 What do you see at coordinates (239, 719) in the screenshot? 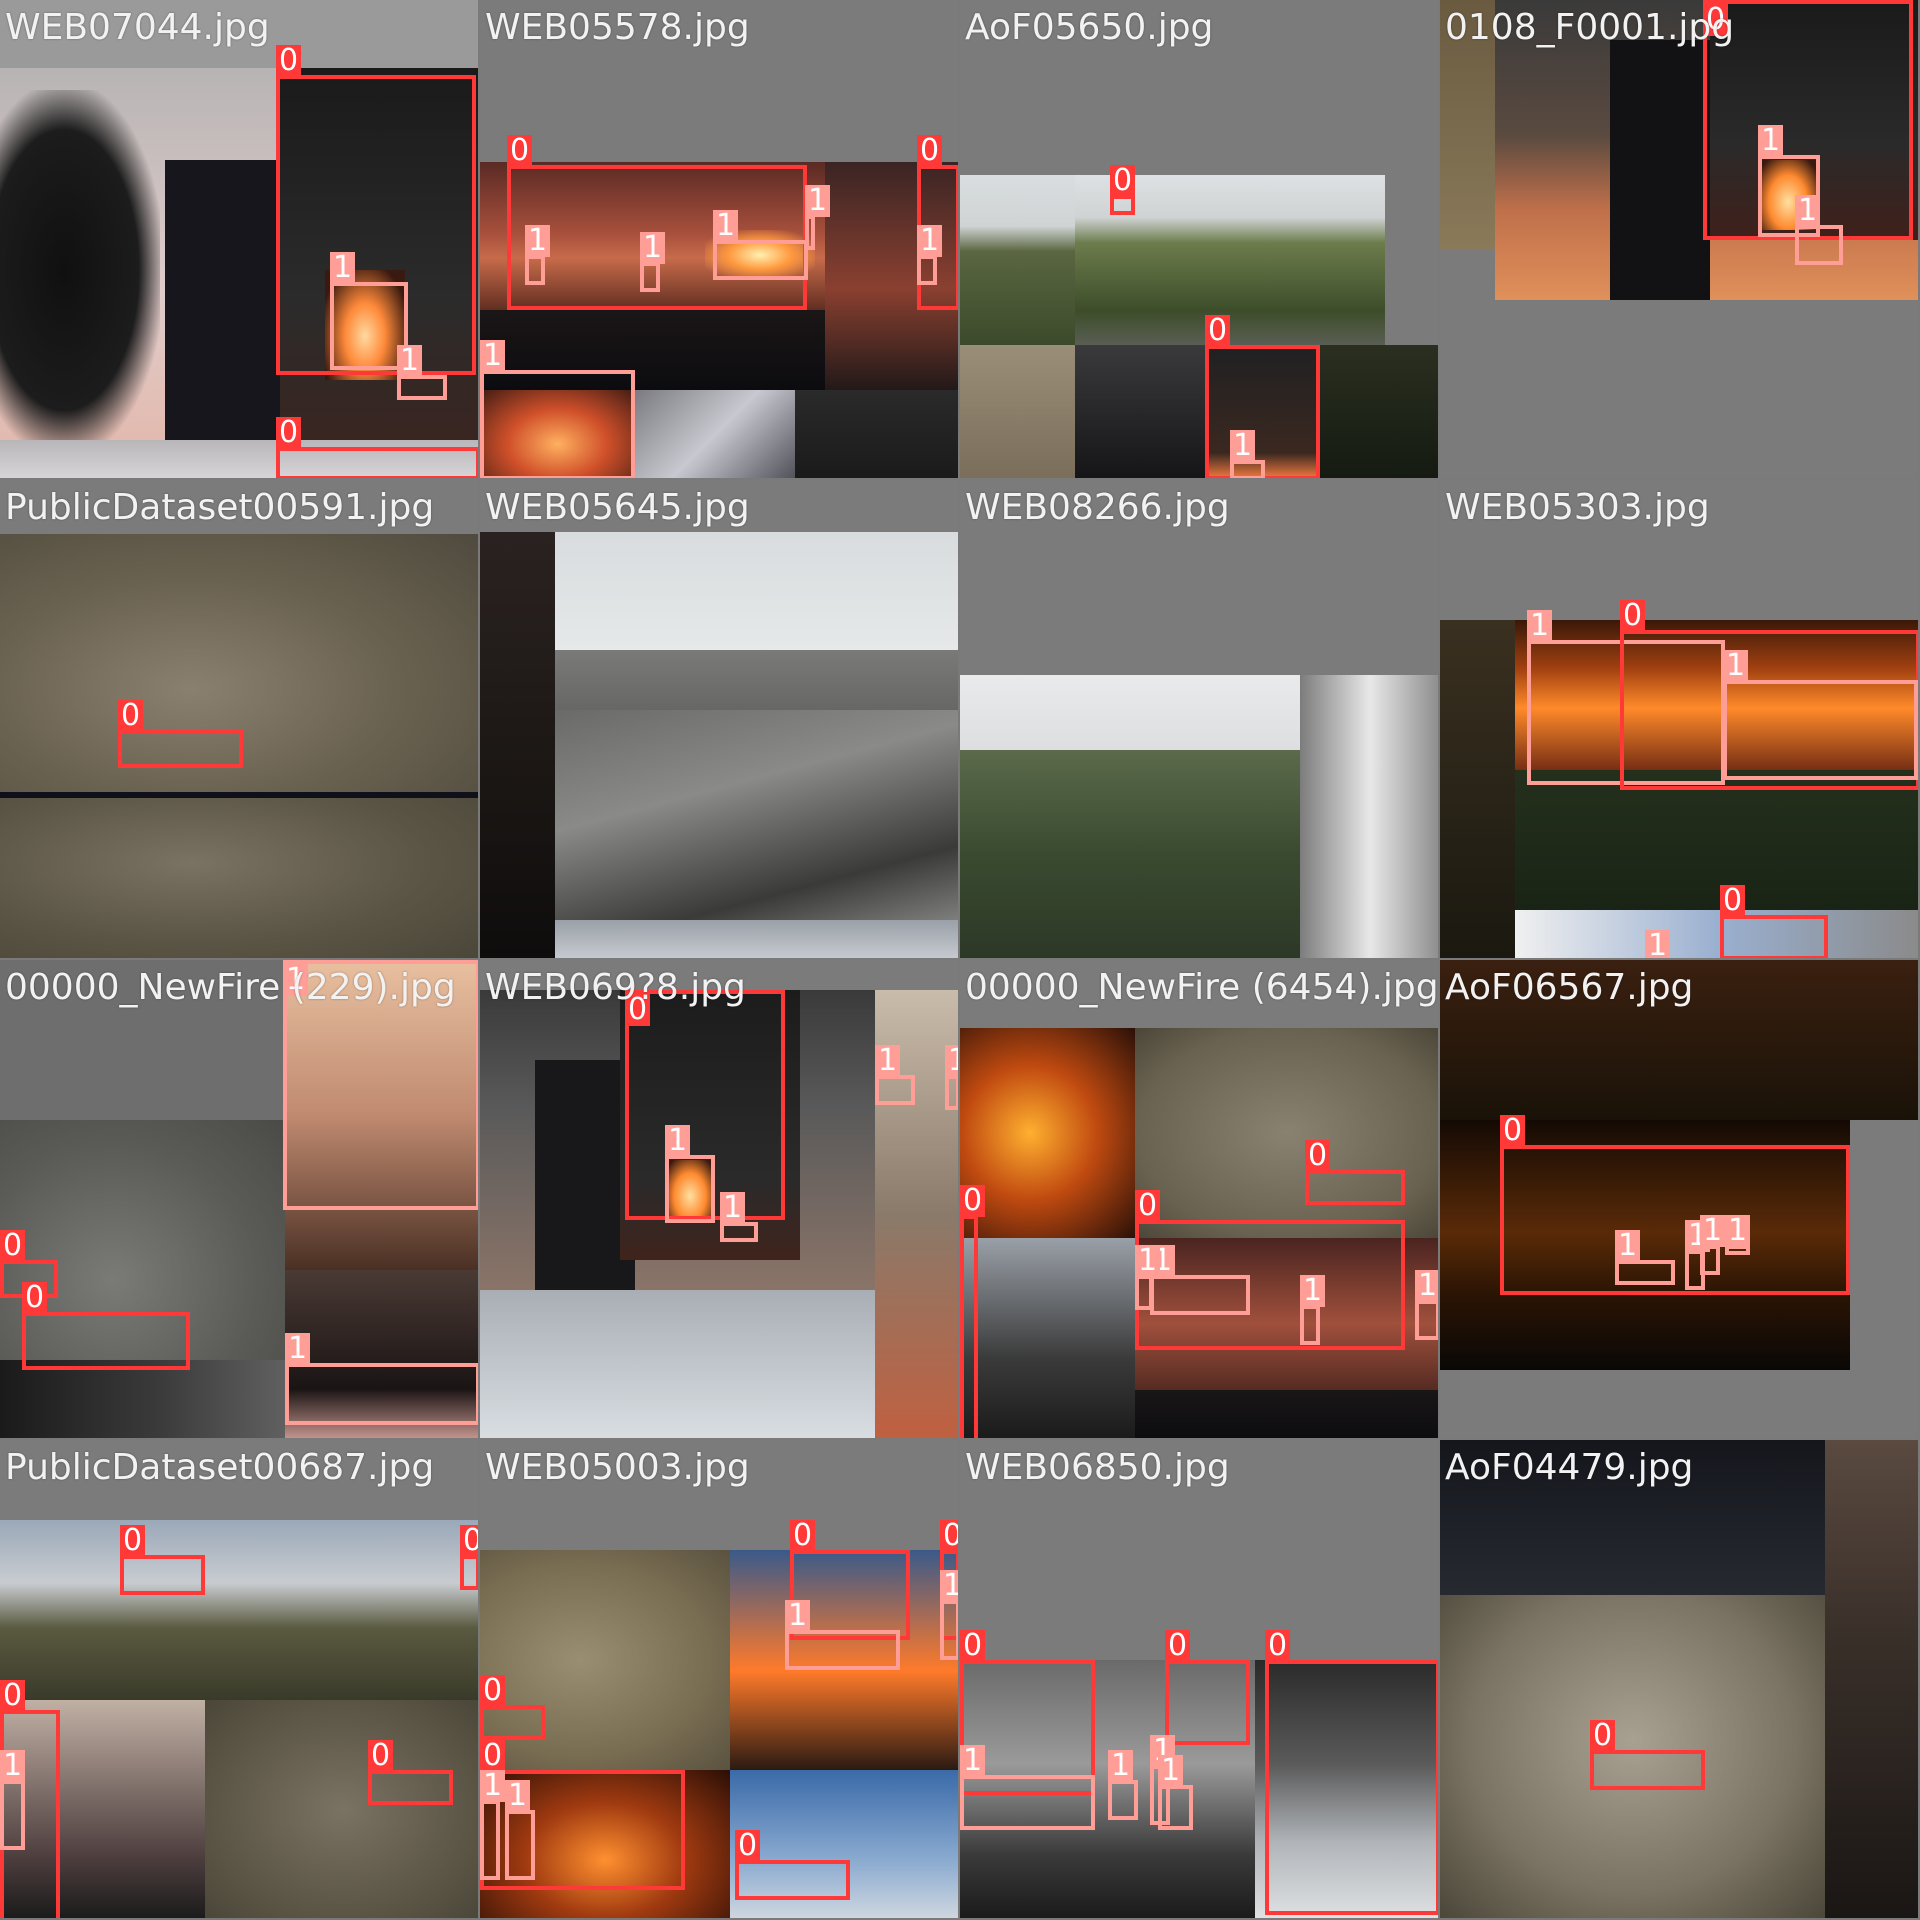
I see `mosaic-tile: 0 PublicDataset00591.jpg` at bounding box center [239, 719].